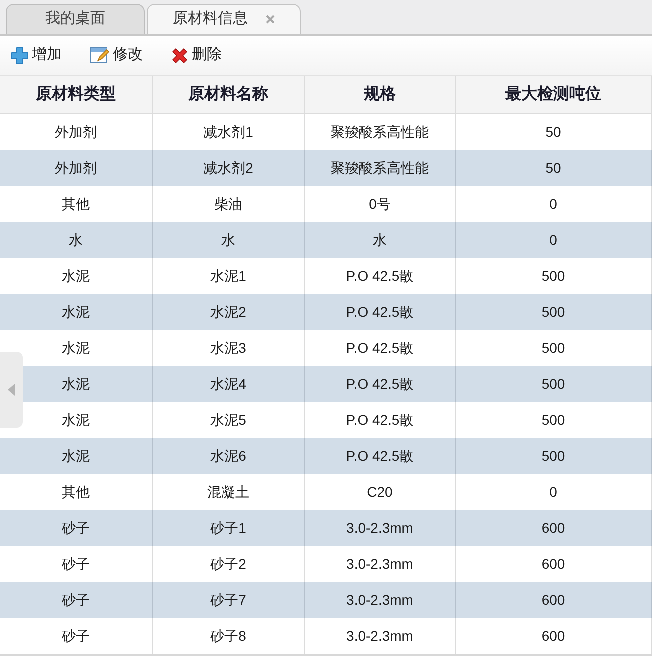  I want to click on table-cell: 50, so click(554, 168).